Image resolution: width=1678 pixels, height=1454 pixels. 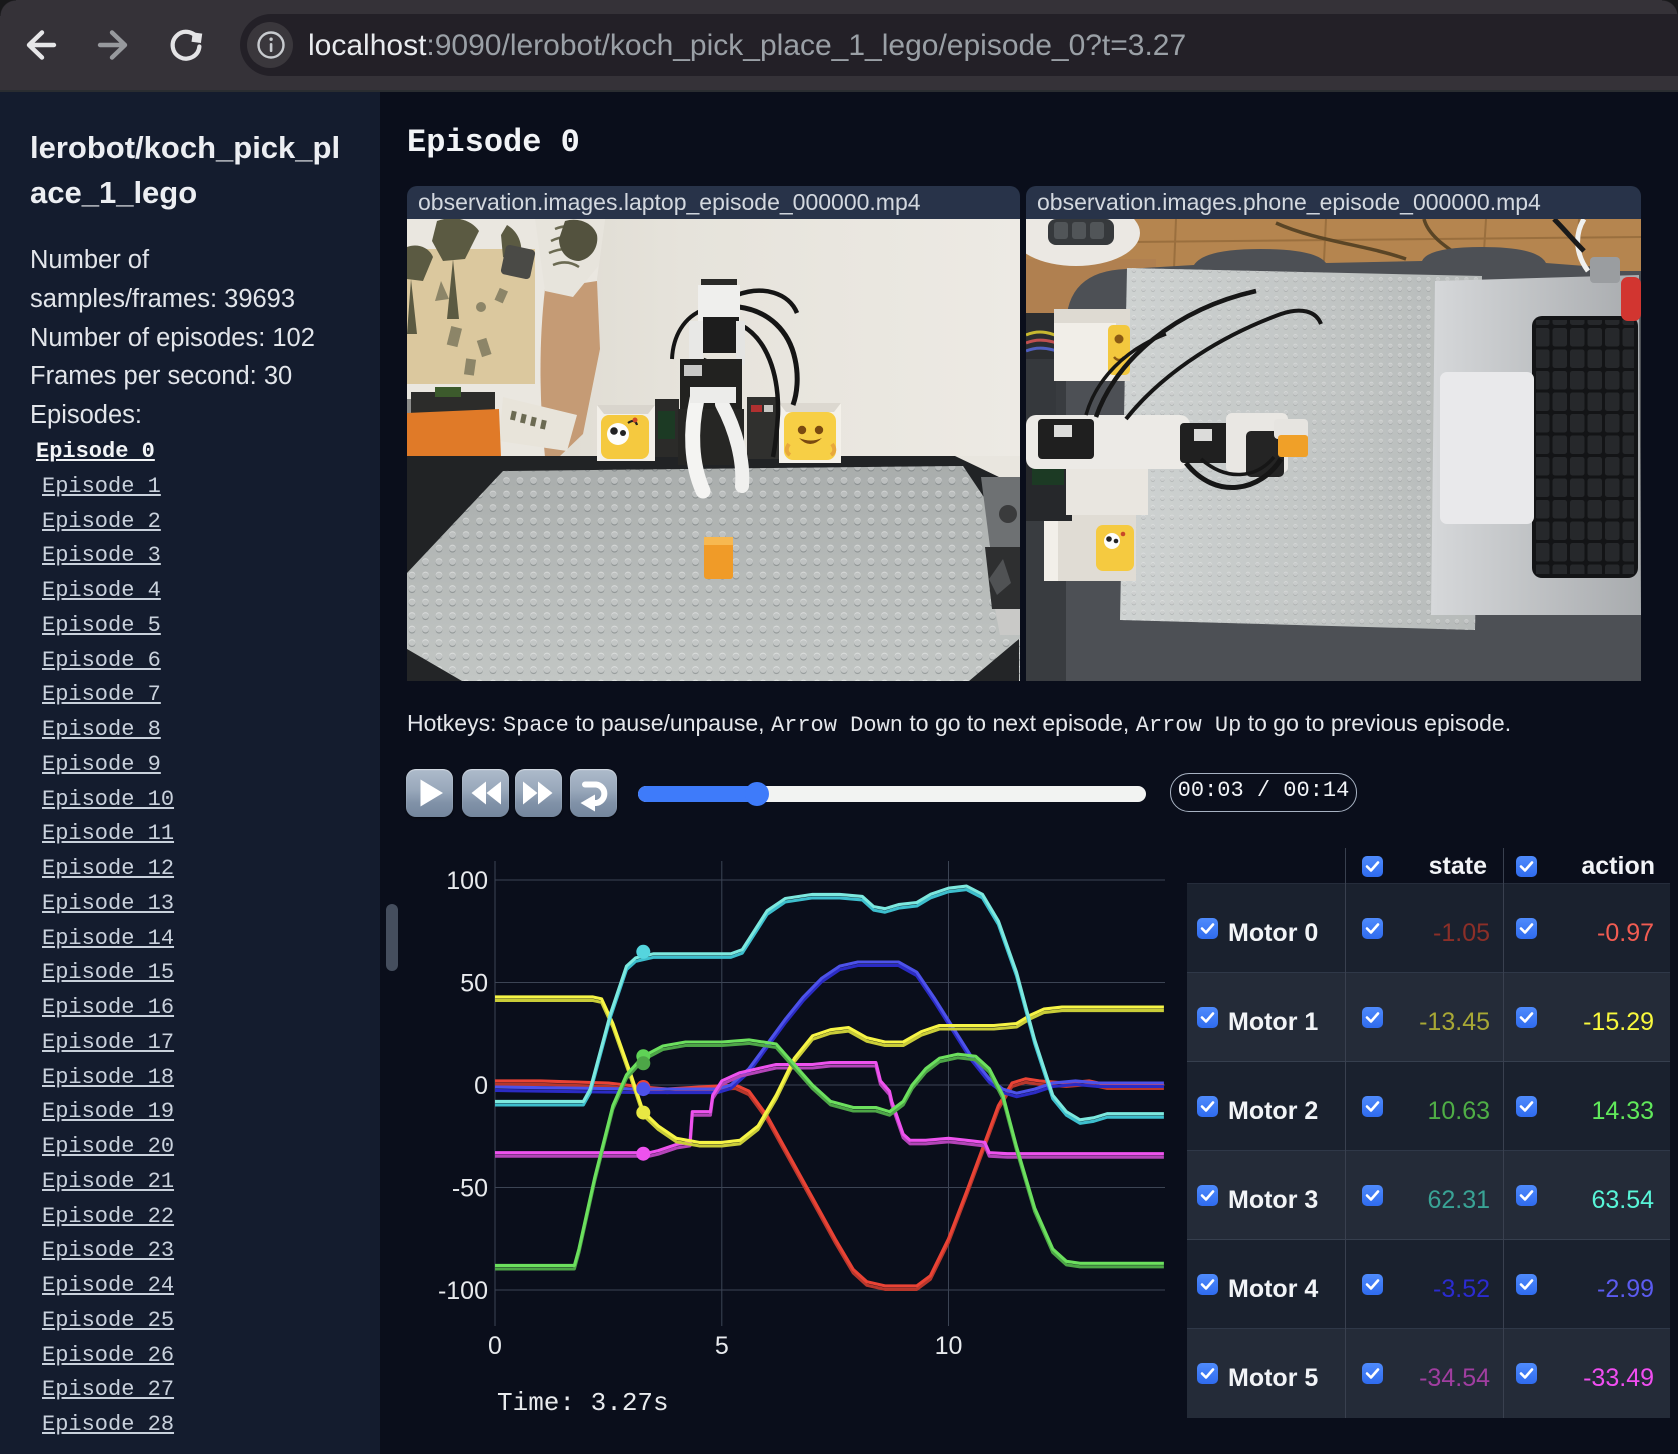 I want to click on svg-text: 100, so click(x=467, y=881).